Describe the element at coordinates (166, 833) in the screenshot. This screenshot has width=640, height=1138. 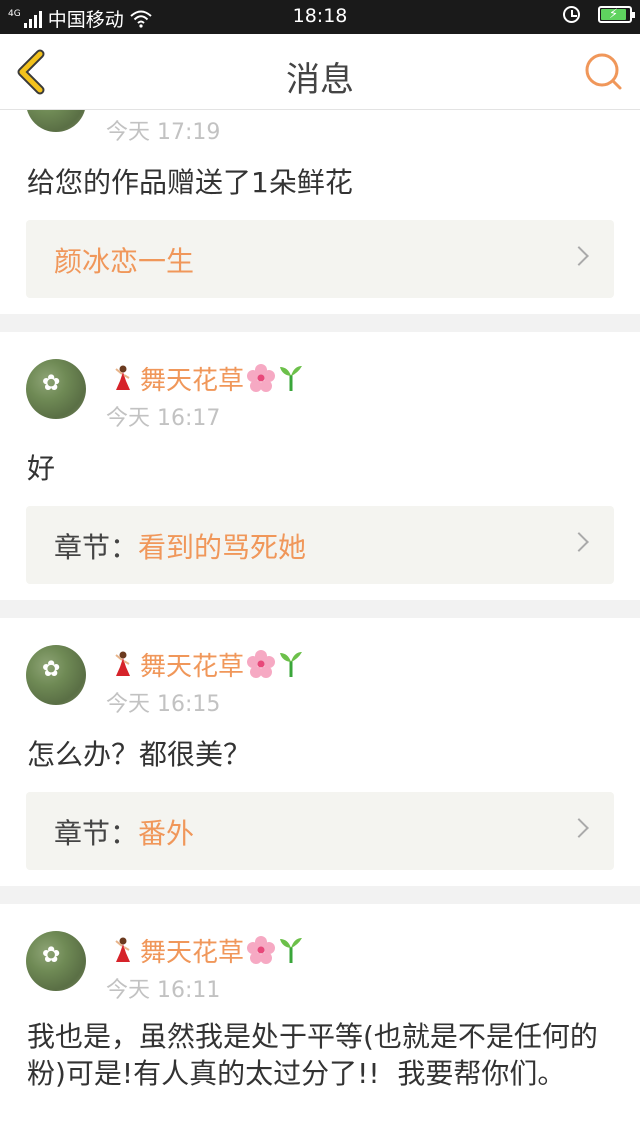
I see `chapter-title: 番外` at that location.